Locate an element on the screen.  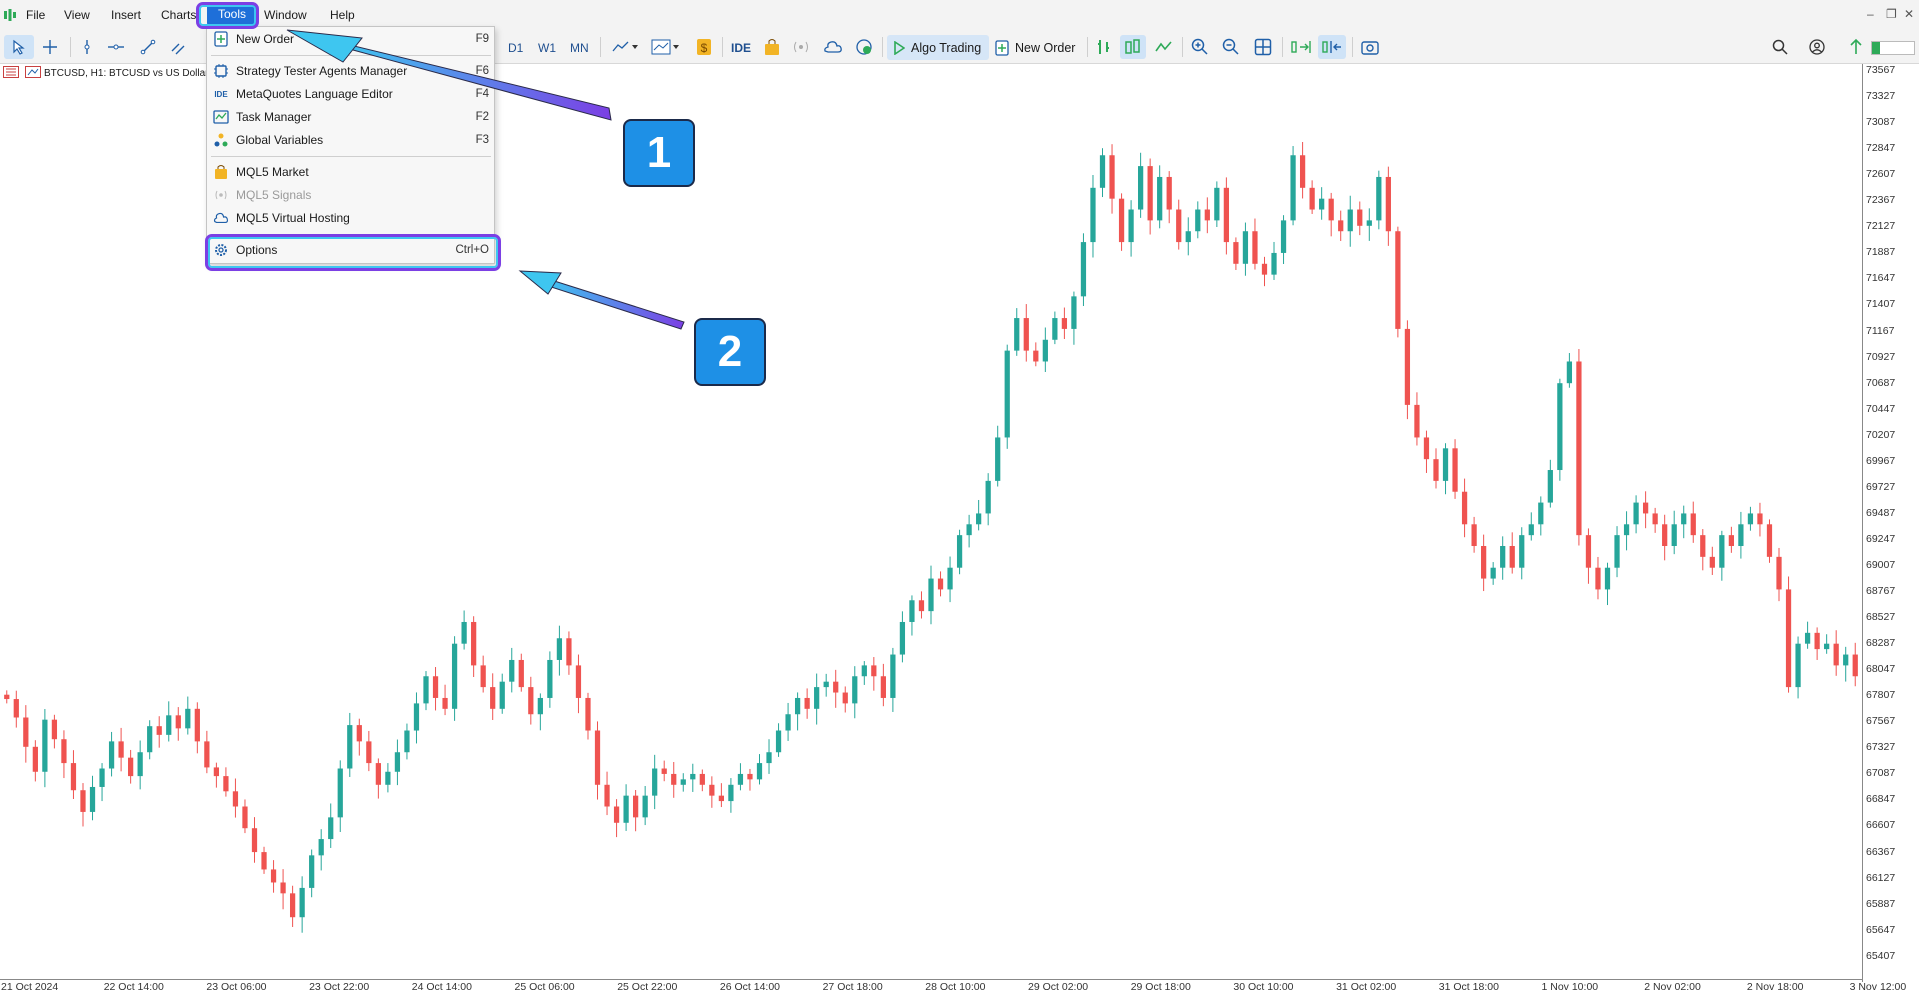
step-badge-2: 2 is located at coordinates (730, 352).